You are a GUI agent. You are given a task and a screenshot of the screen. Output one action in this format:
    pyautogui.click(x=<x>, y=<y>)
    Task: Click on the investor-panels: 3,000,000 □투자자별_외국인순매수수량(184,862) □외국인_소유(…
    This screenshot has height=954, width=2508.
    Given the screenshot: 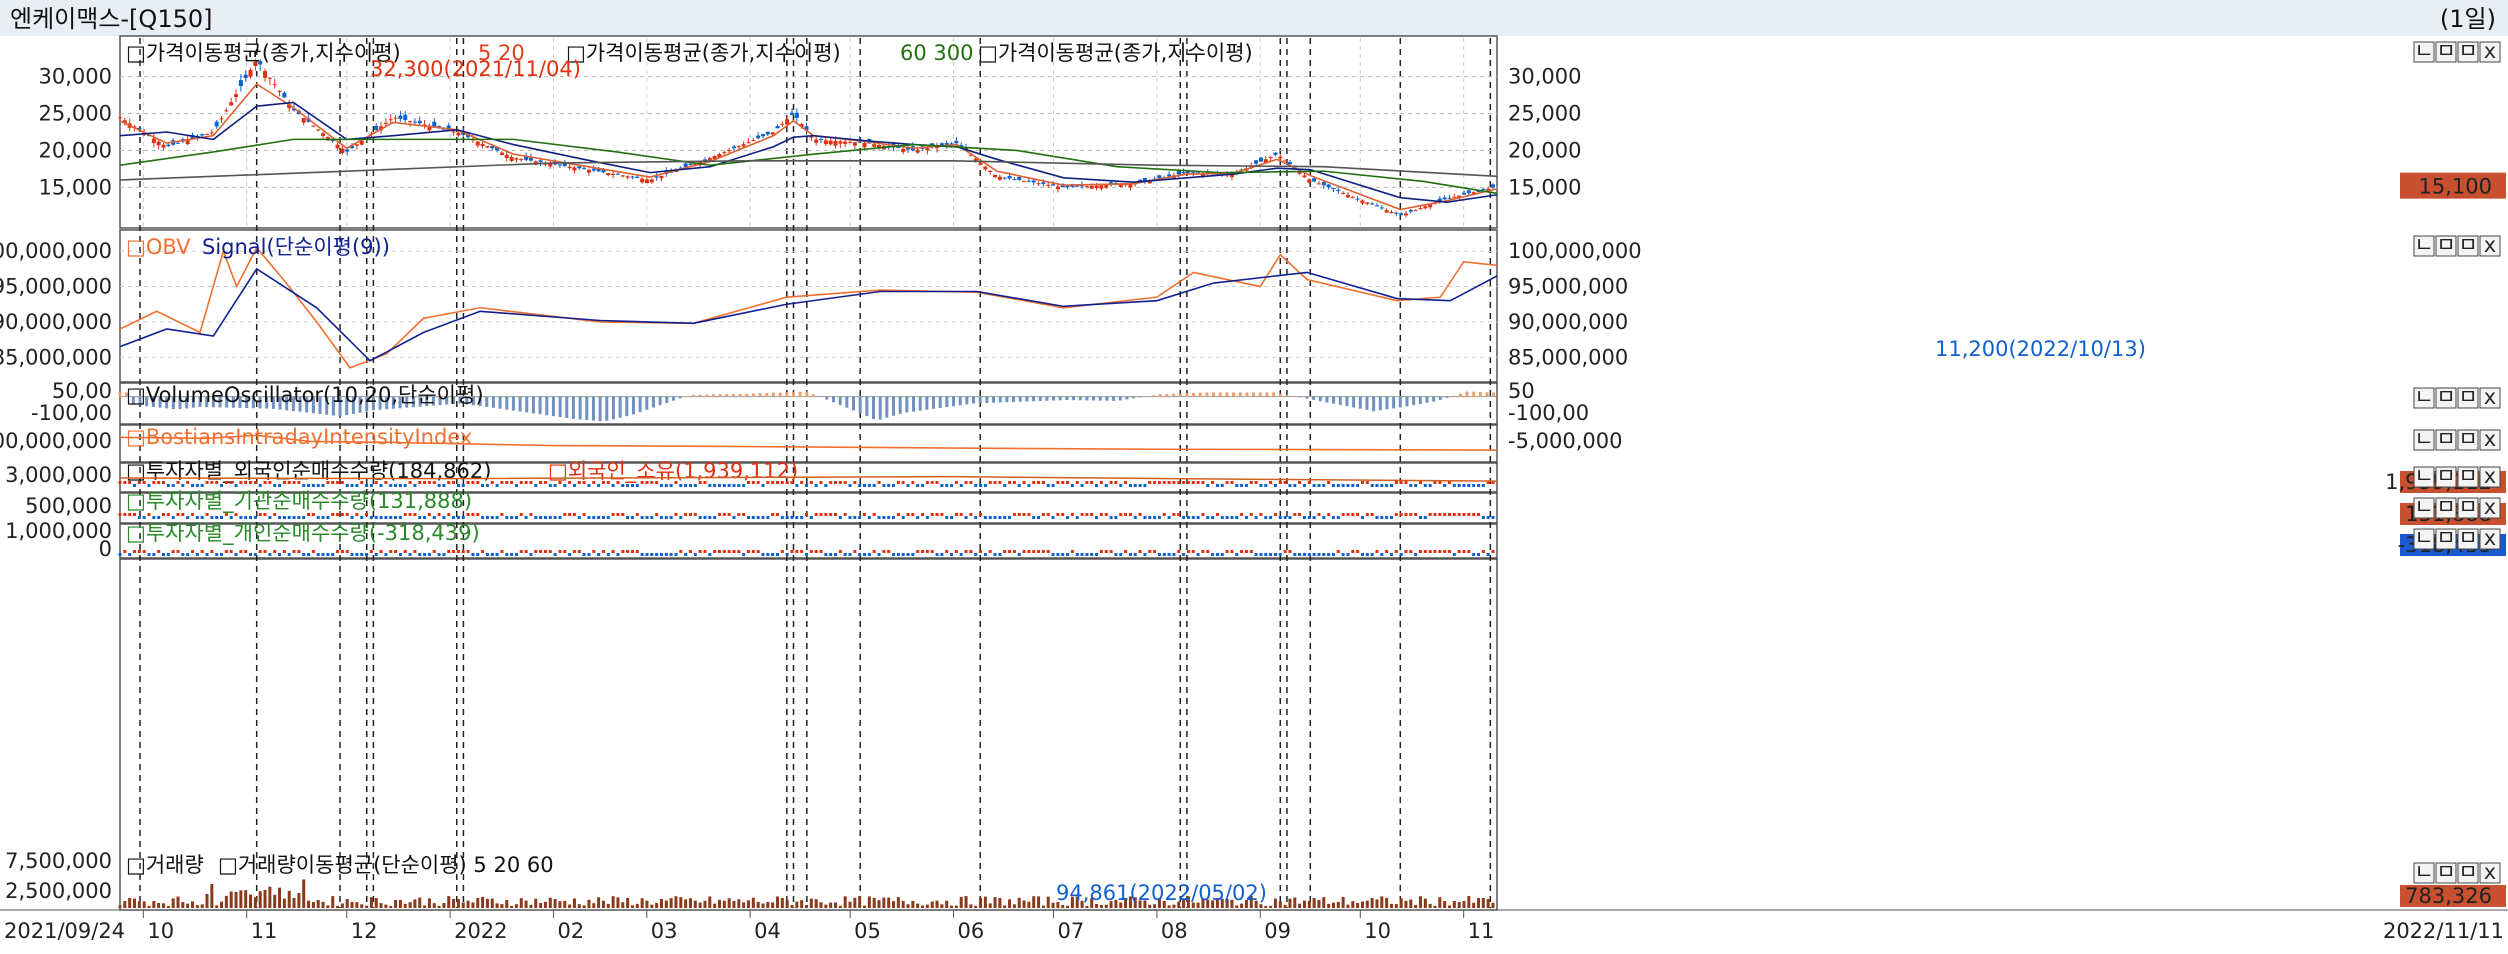 What is the action you would take?
    pyautogui.click(x=1255, y=510)
    